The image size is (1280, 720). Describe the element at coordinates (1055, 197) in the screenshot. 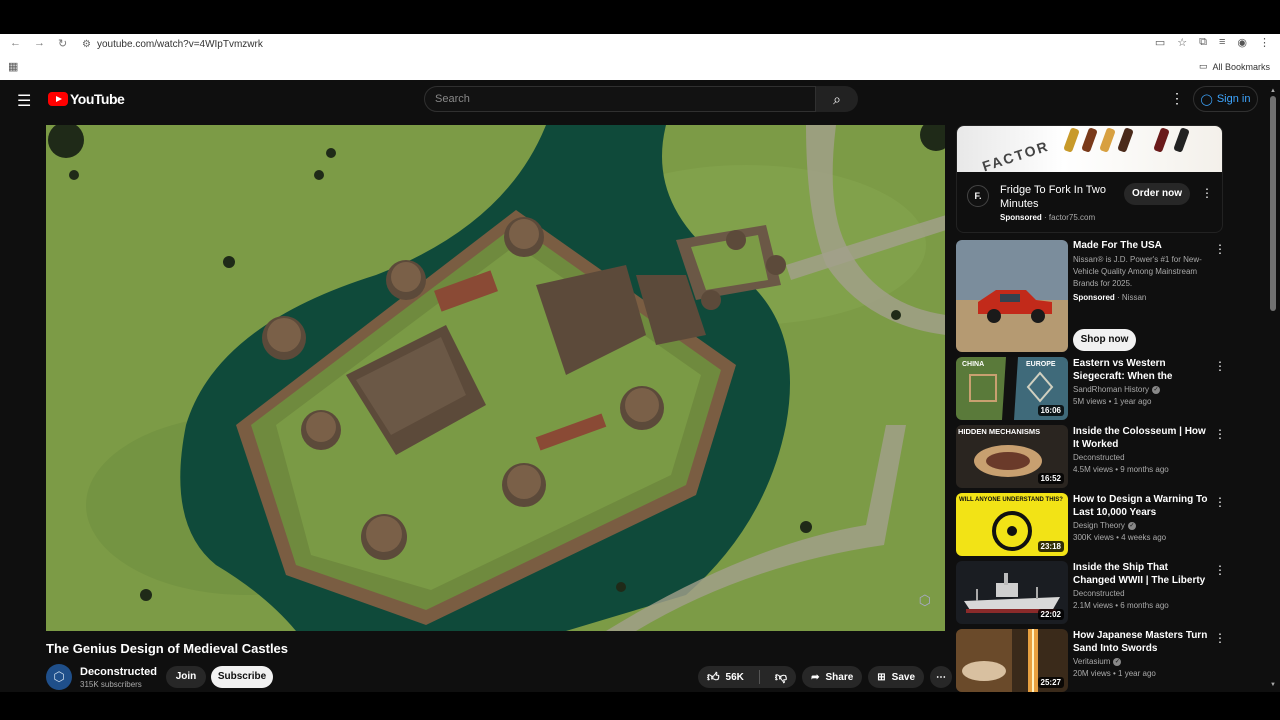

I see `ad-title: Fridge To Fork In Two Minutes` at that location.